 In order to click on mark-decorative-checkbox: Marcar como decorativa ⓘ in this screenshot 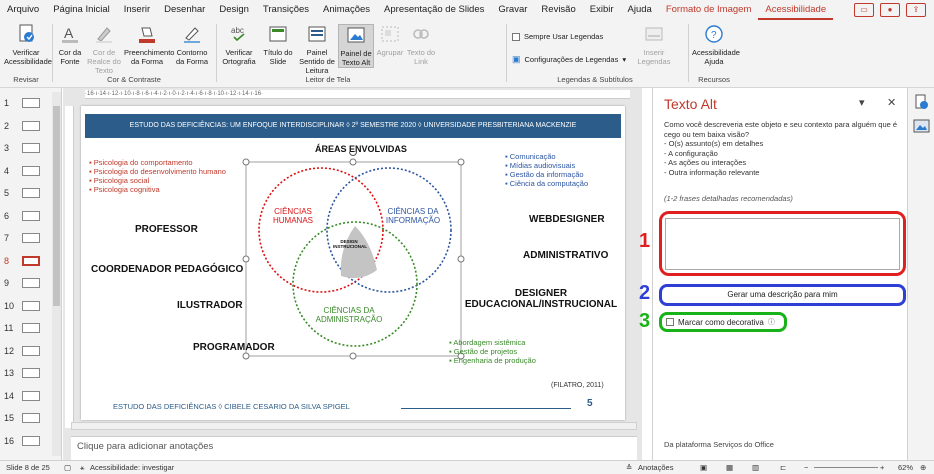, I will do `click(723, 322)`.